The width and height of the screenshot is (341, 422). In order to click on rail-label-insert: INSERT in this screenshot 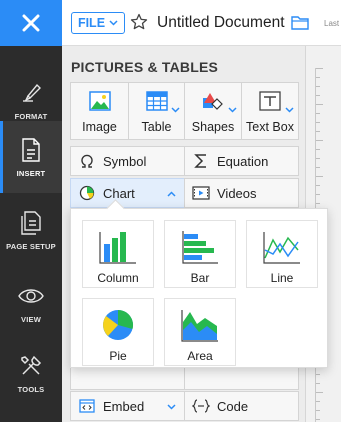, I will do `click(31, 173)`.